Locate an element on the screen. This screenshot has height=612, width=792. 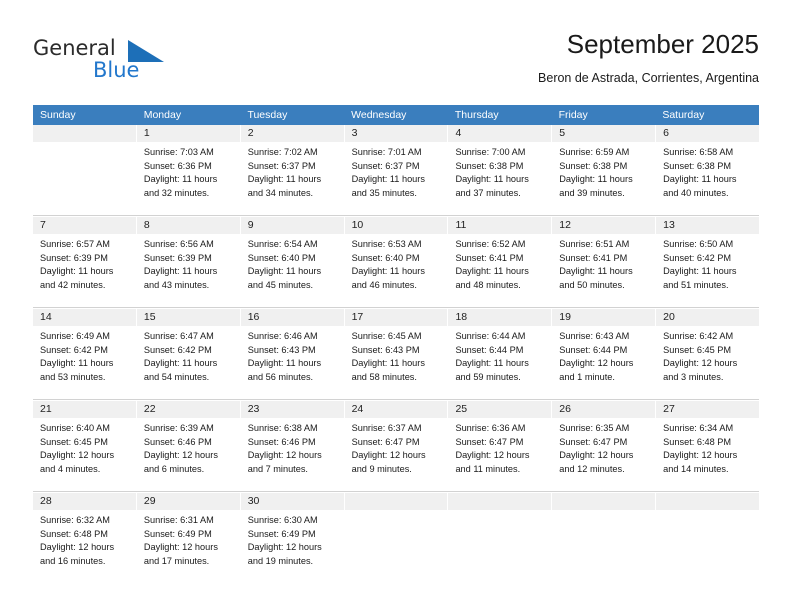
day-sunrise-text: Sunrise: 6:38 AM is located at coordinates (282, 428).